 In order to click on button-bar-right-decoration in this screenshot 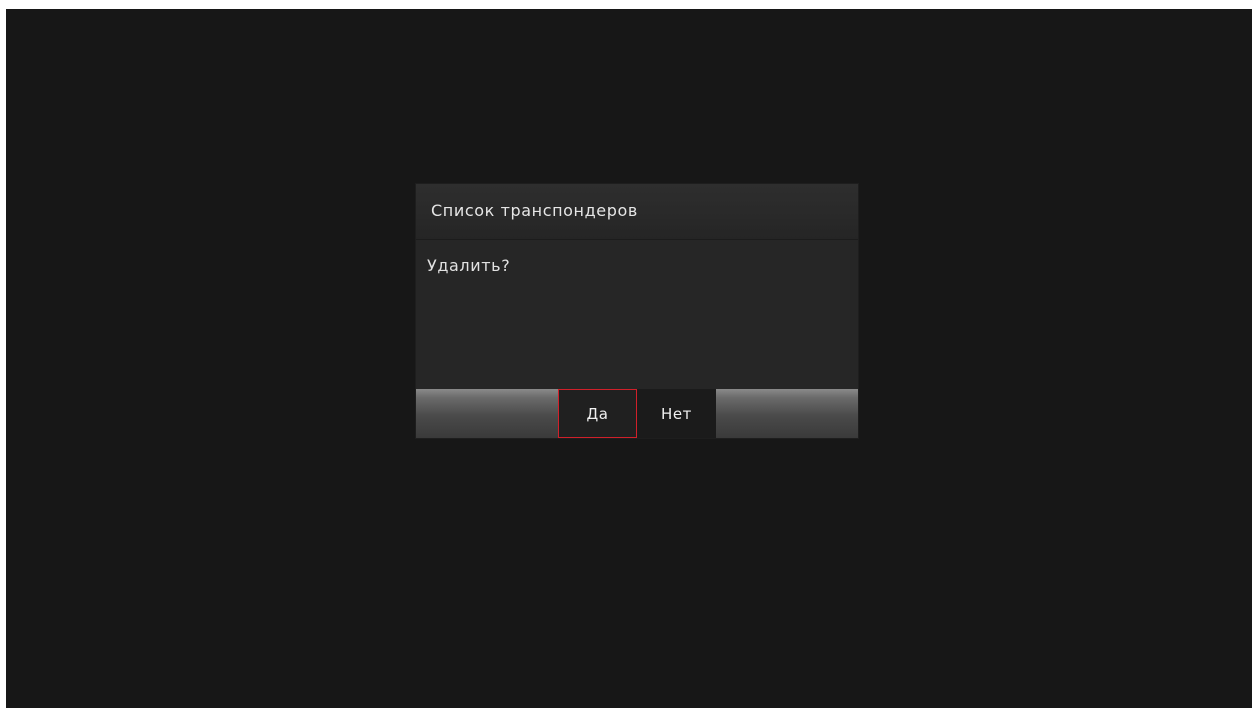, I will do `click(787, 413)`.